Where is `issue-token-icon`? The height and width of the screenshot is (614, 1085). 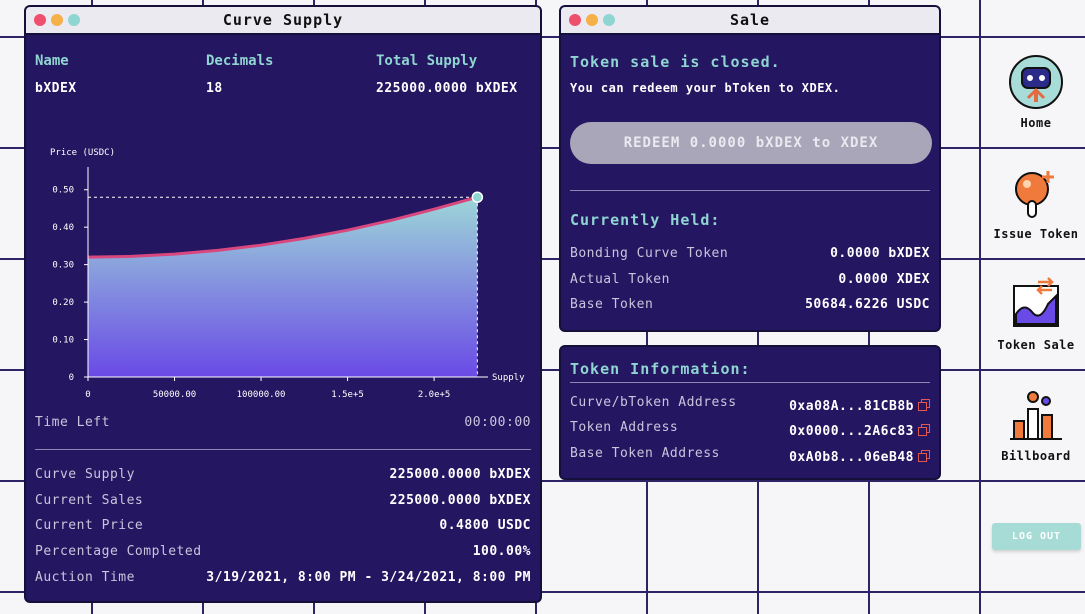
issue-token-icon is located at coordinates (1034, 194).